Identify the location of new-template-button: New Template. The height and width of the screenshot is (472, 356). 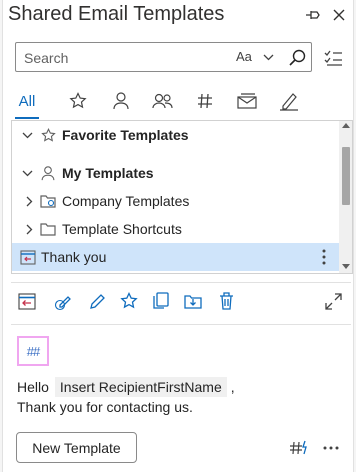
(76, 447).